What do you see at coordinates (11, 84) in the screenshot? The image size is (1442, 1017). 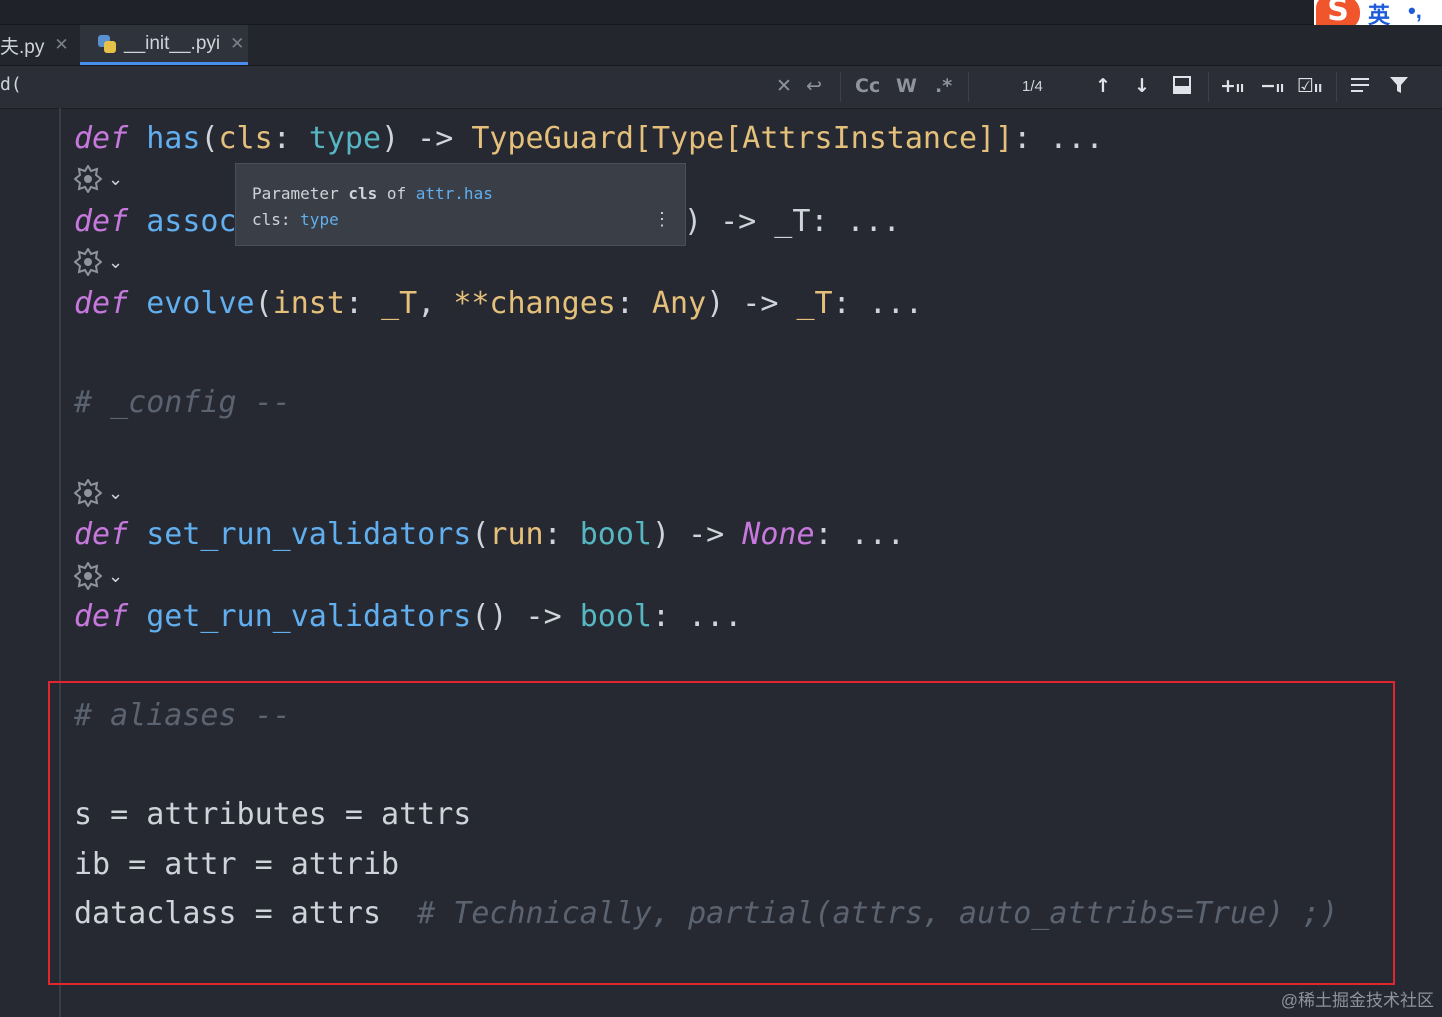 I see `search-input: d(` at bounding box center [11, 84].